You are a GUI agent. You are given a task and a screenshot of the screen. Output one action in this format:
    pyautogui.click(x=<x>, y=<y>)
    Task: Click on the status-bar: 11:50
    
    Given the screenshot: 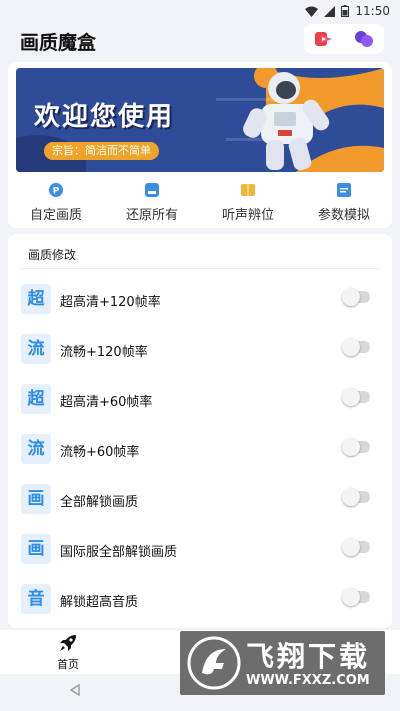 What is the action you would take?
    pyautogui.click(x=200, y=12)
    